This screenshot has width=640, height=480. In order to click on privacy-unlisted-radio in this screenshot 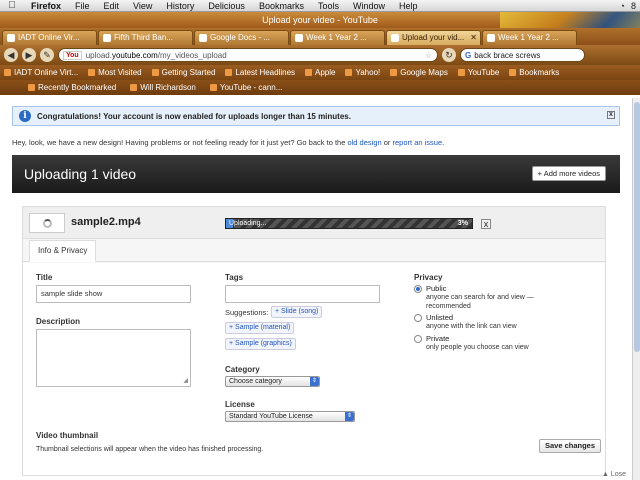, I will do `click(418, 318)`.